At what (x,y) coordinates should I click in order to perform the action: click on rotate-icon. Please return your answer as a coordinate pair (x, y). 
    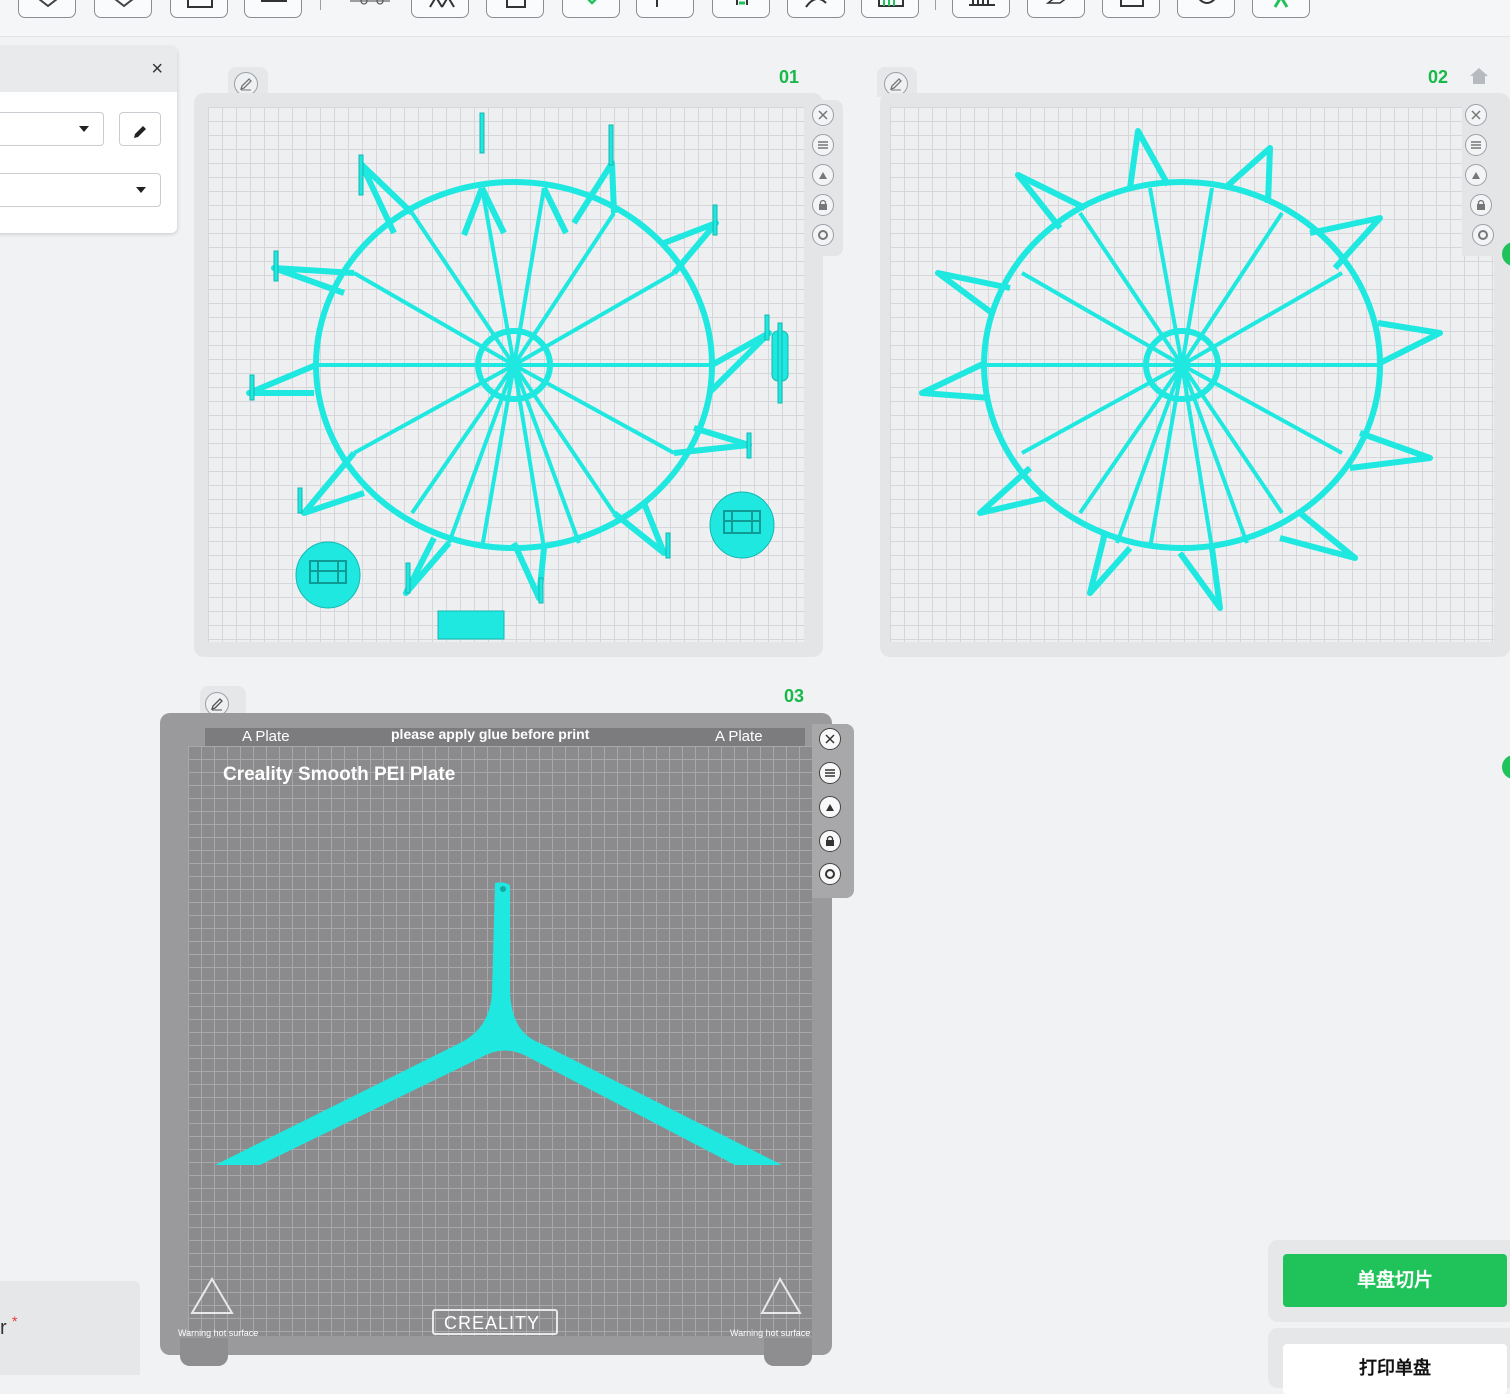
    Looking at the image, I should click on (1206, 9).